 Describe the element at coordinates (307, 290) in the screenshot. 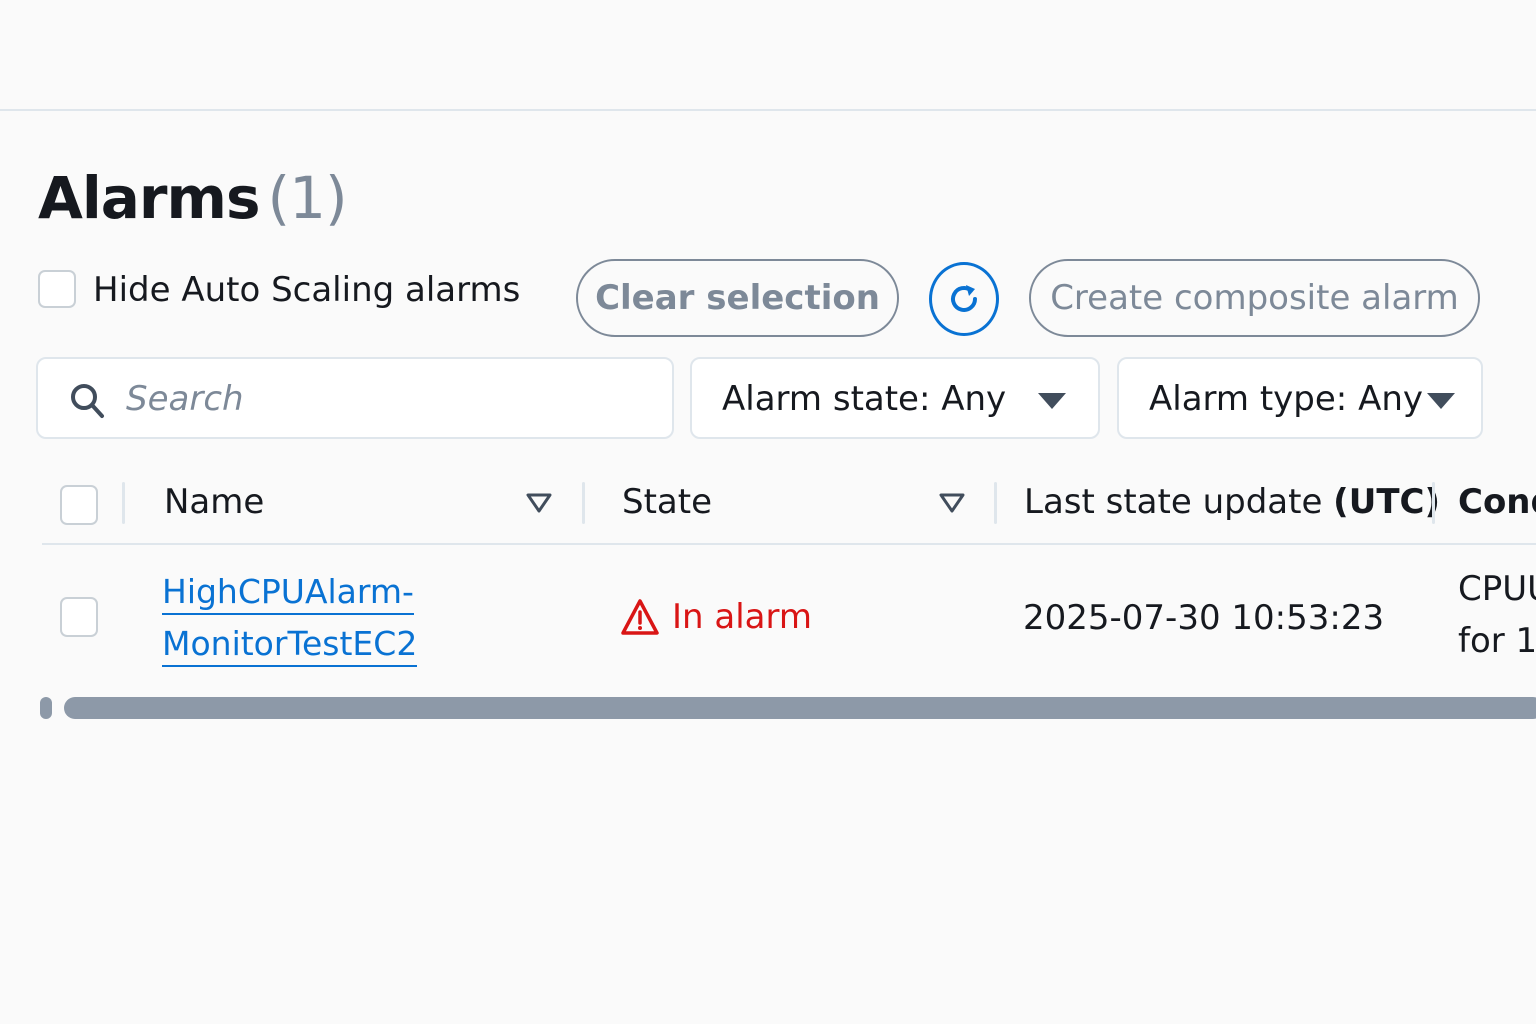

I see `hide-autoscaling-label: Hide Auto Scaling alarms` at that location.